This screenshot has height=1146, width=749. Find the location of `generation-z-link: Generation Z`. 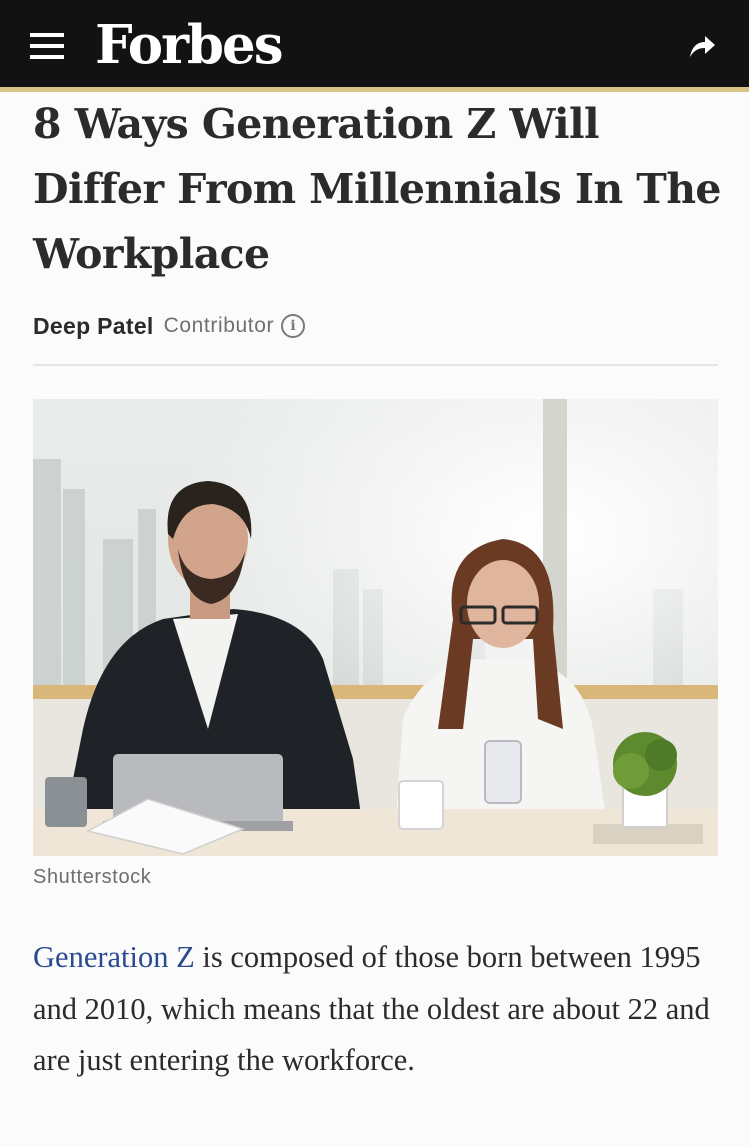

generation-z-link: Generation Z is located at coordinates (114, 957).